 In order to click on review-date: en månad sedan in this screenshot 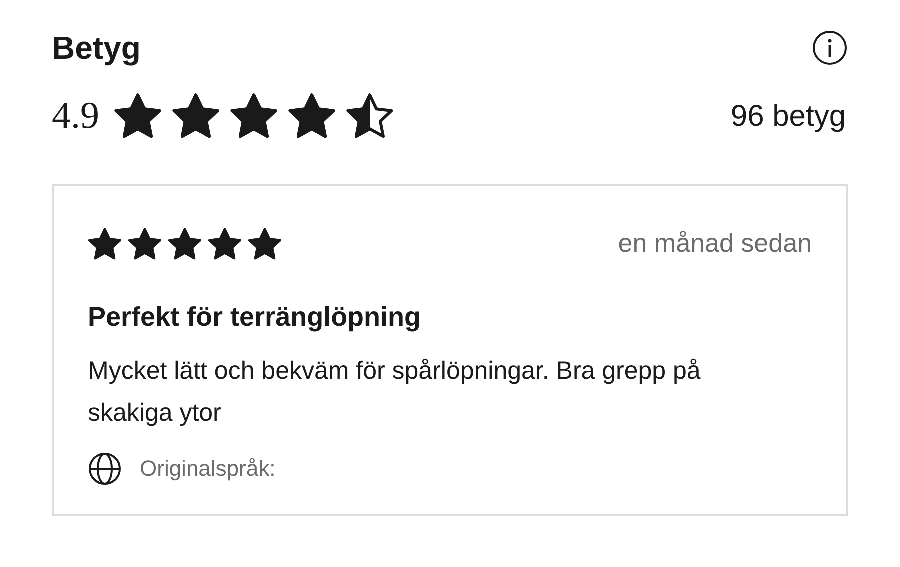, I will do `click(715, 243)`.